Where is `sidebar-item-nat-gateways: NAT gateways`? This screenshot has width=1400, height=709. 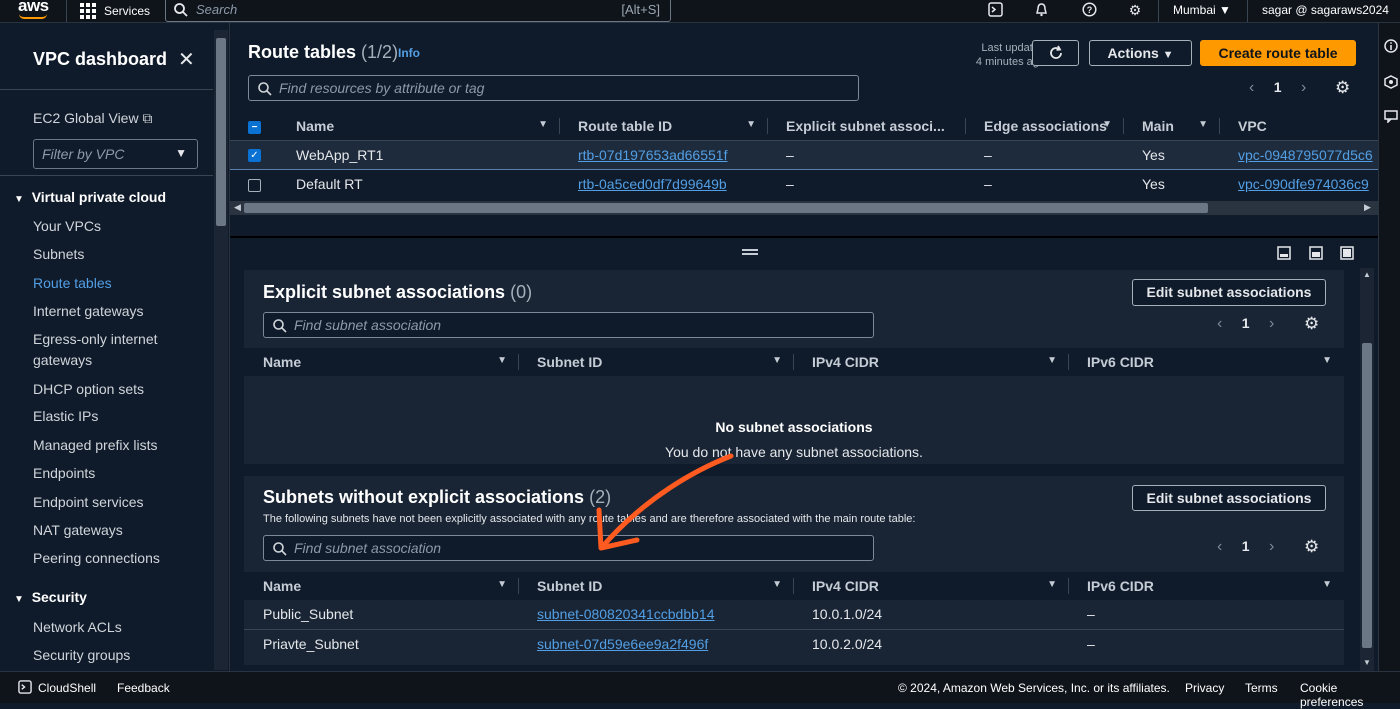 sidebar-item-nat-gateways: NAT gateways is located at coordinates (78, 530).